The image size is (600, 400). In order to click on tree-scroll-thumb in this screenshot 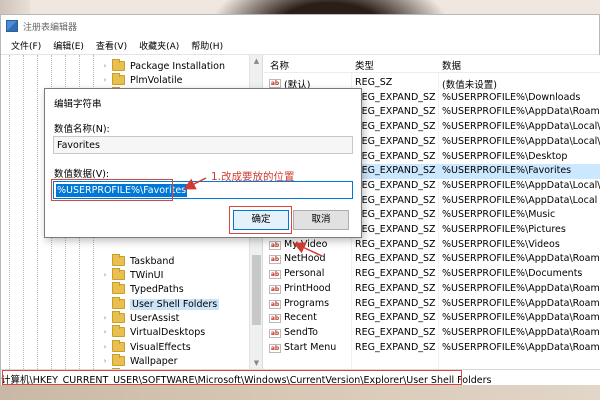, I will do `click(256, 290)`.